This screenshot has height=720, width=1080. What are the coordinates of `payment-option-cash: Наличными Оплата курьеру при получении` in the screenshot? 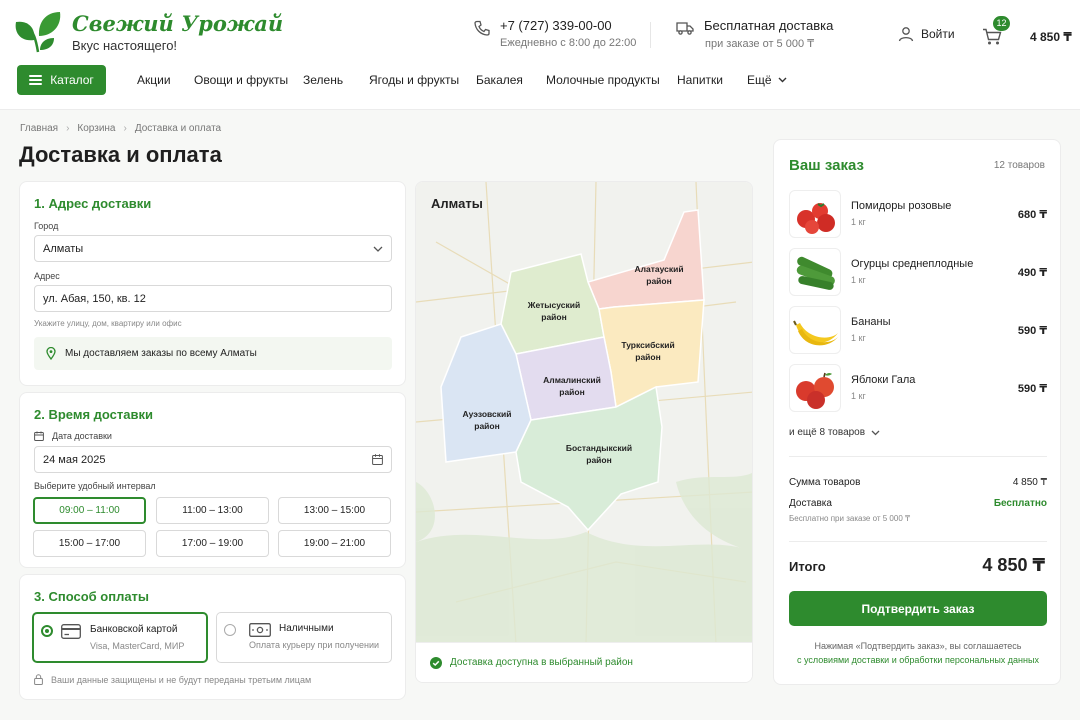 It's located at (304, 637).